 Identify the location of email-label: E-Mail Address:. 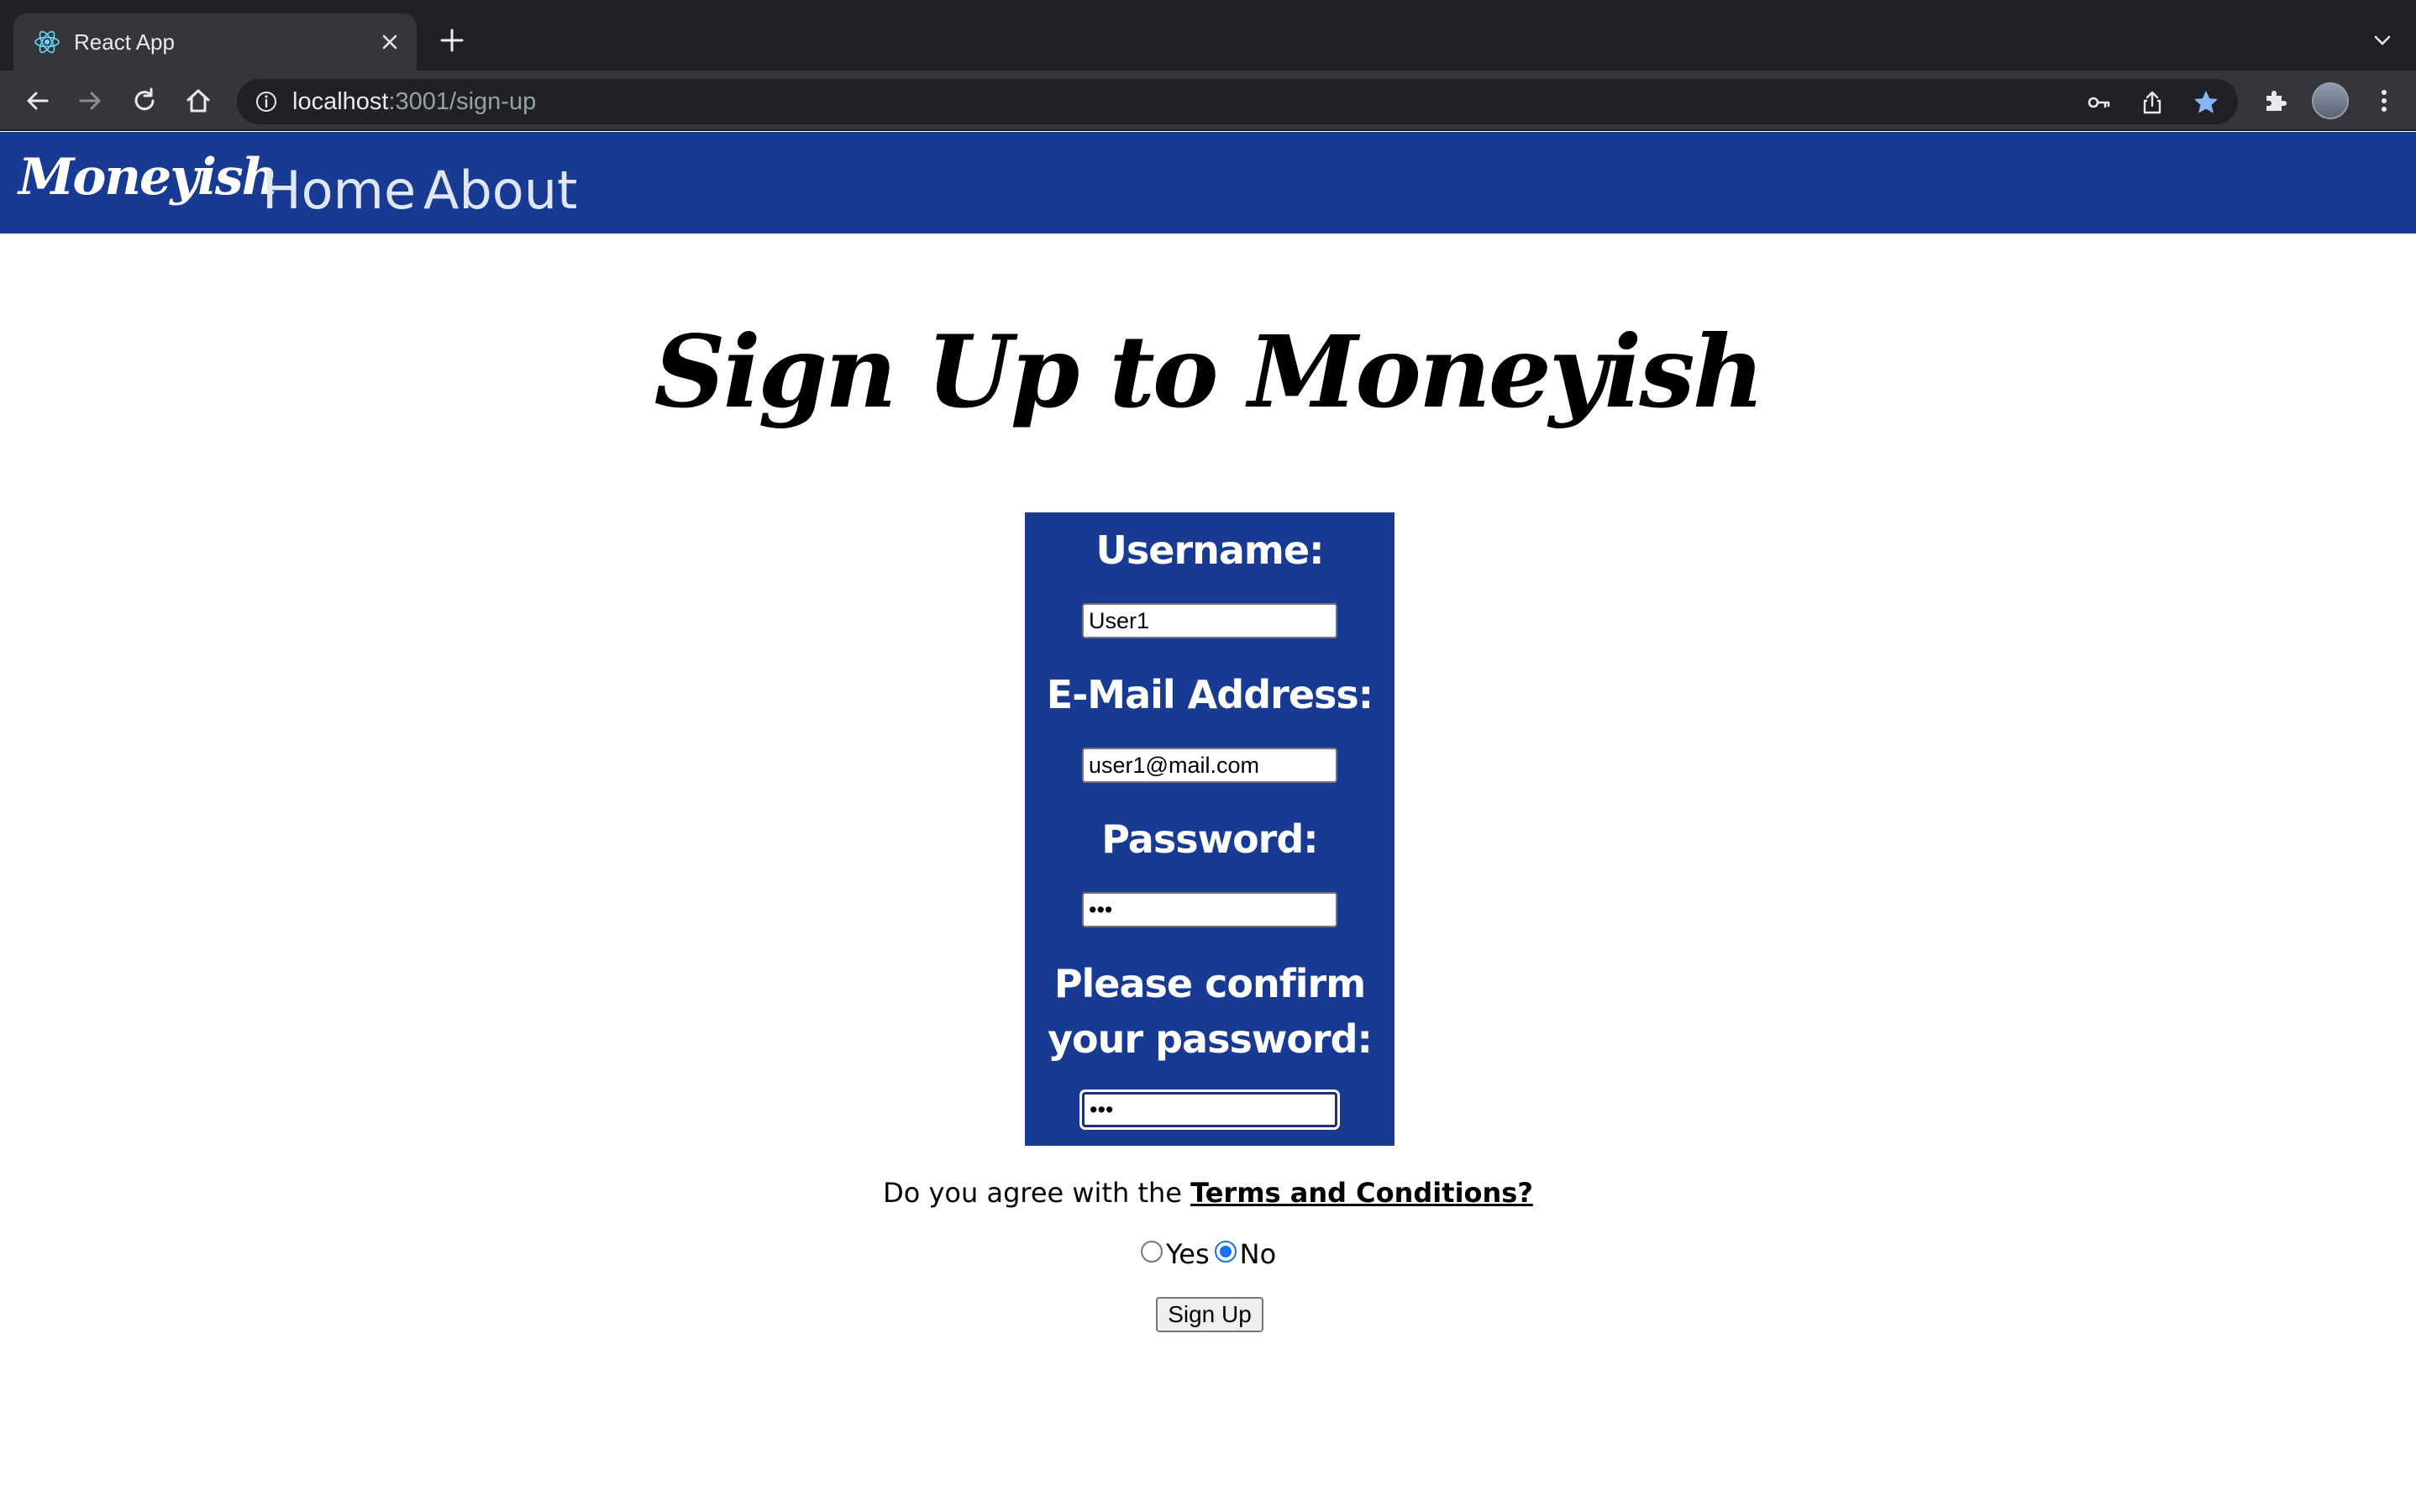
(1209, 694).